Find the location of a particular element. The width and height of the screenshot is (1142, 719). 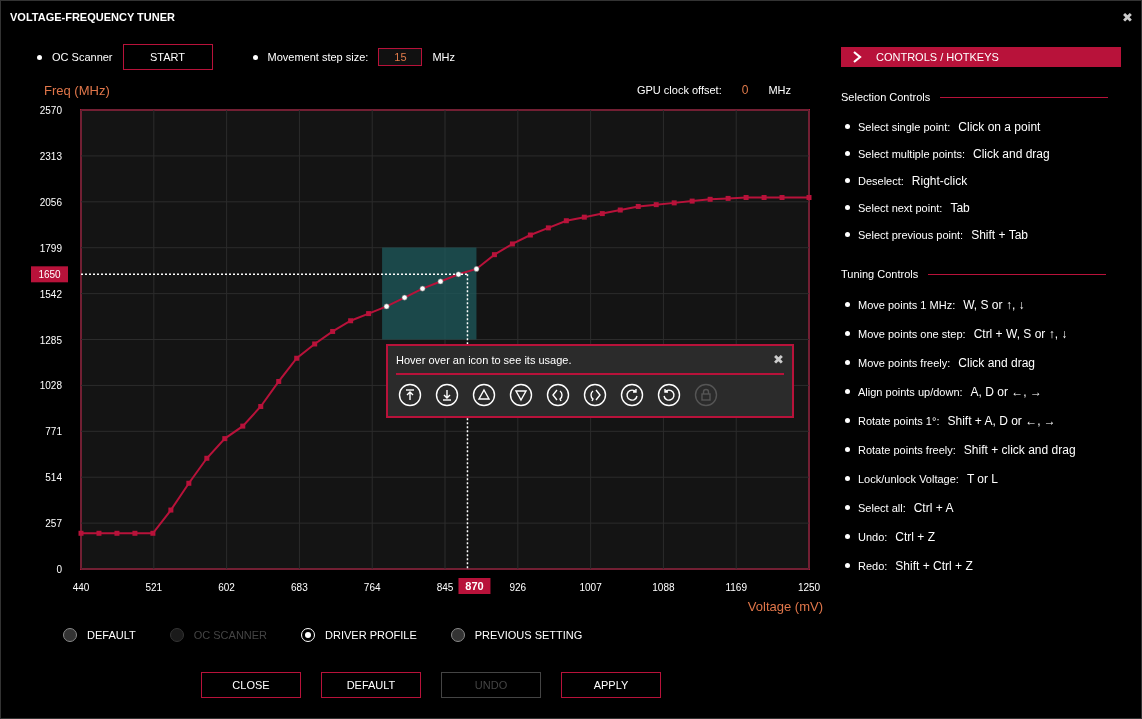

hotkey-action: Select all: is located at coordinates (882, 507).